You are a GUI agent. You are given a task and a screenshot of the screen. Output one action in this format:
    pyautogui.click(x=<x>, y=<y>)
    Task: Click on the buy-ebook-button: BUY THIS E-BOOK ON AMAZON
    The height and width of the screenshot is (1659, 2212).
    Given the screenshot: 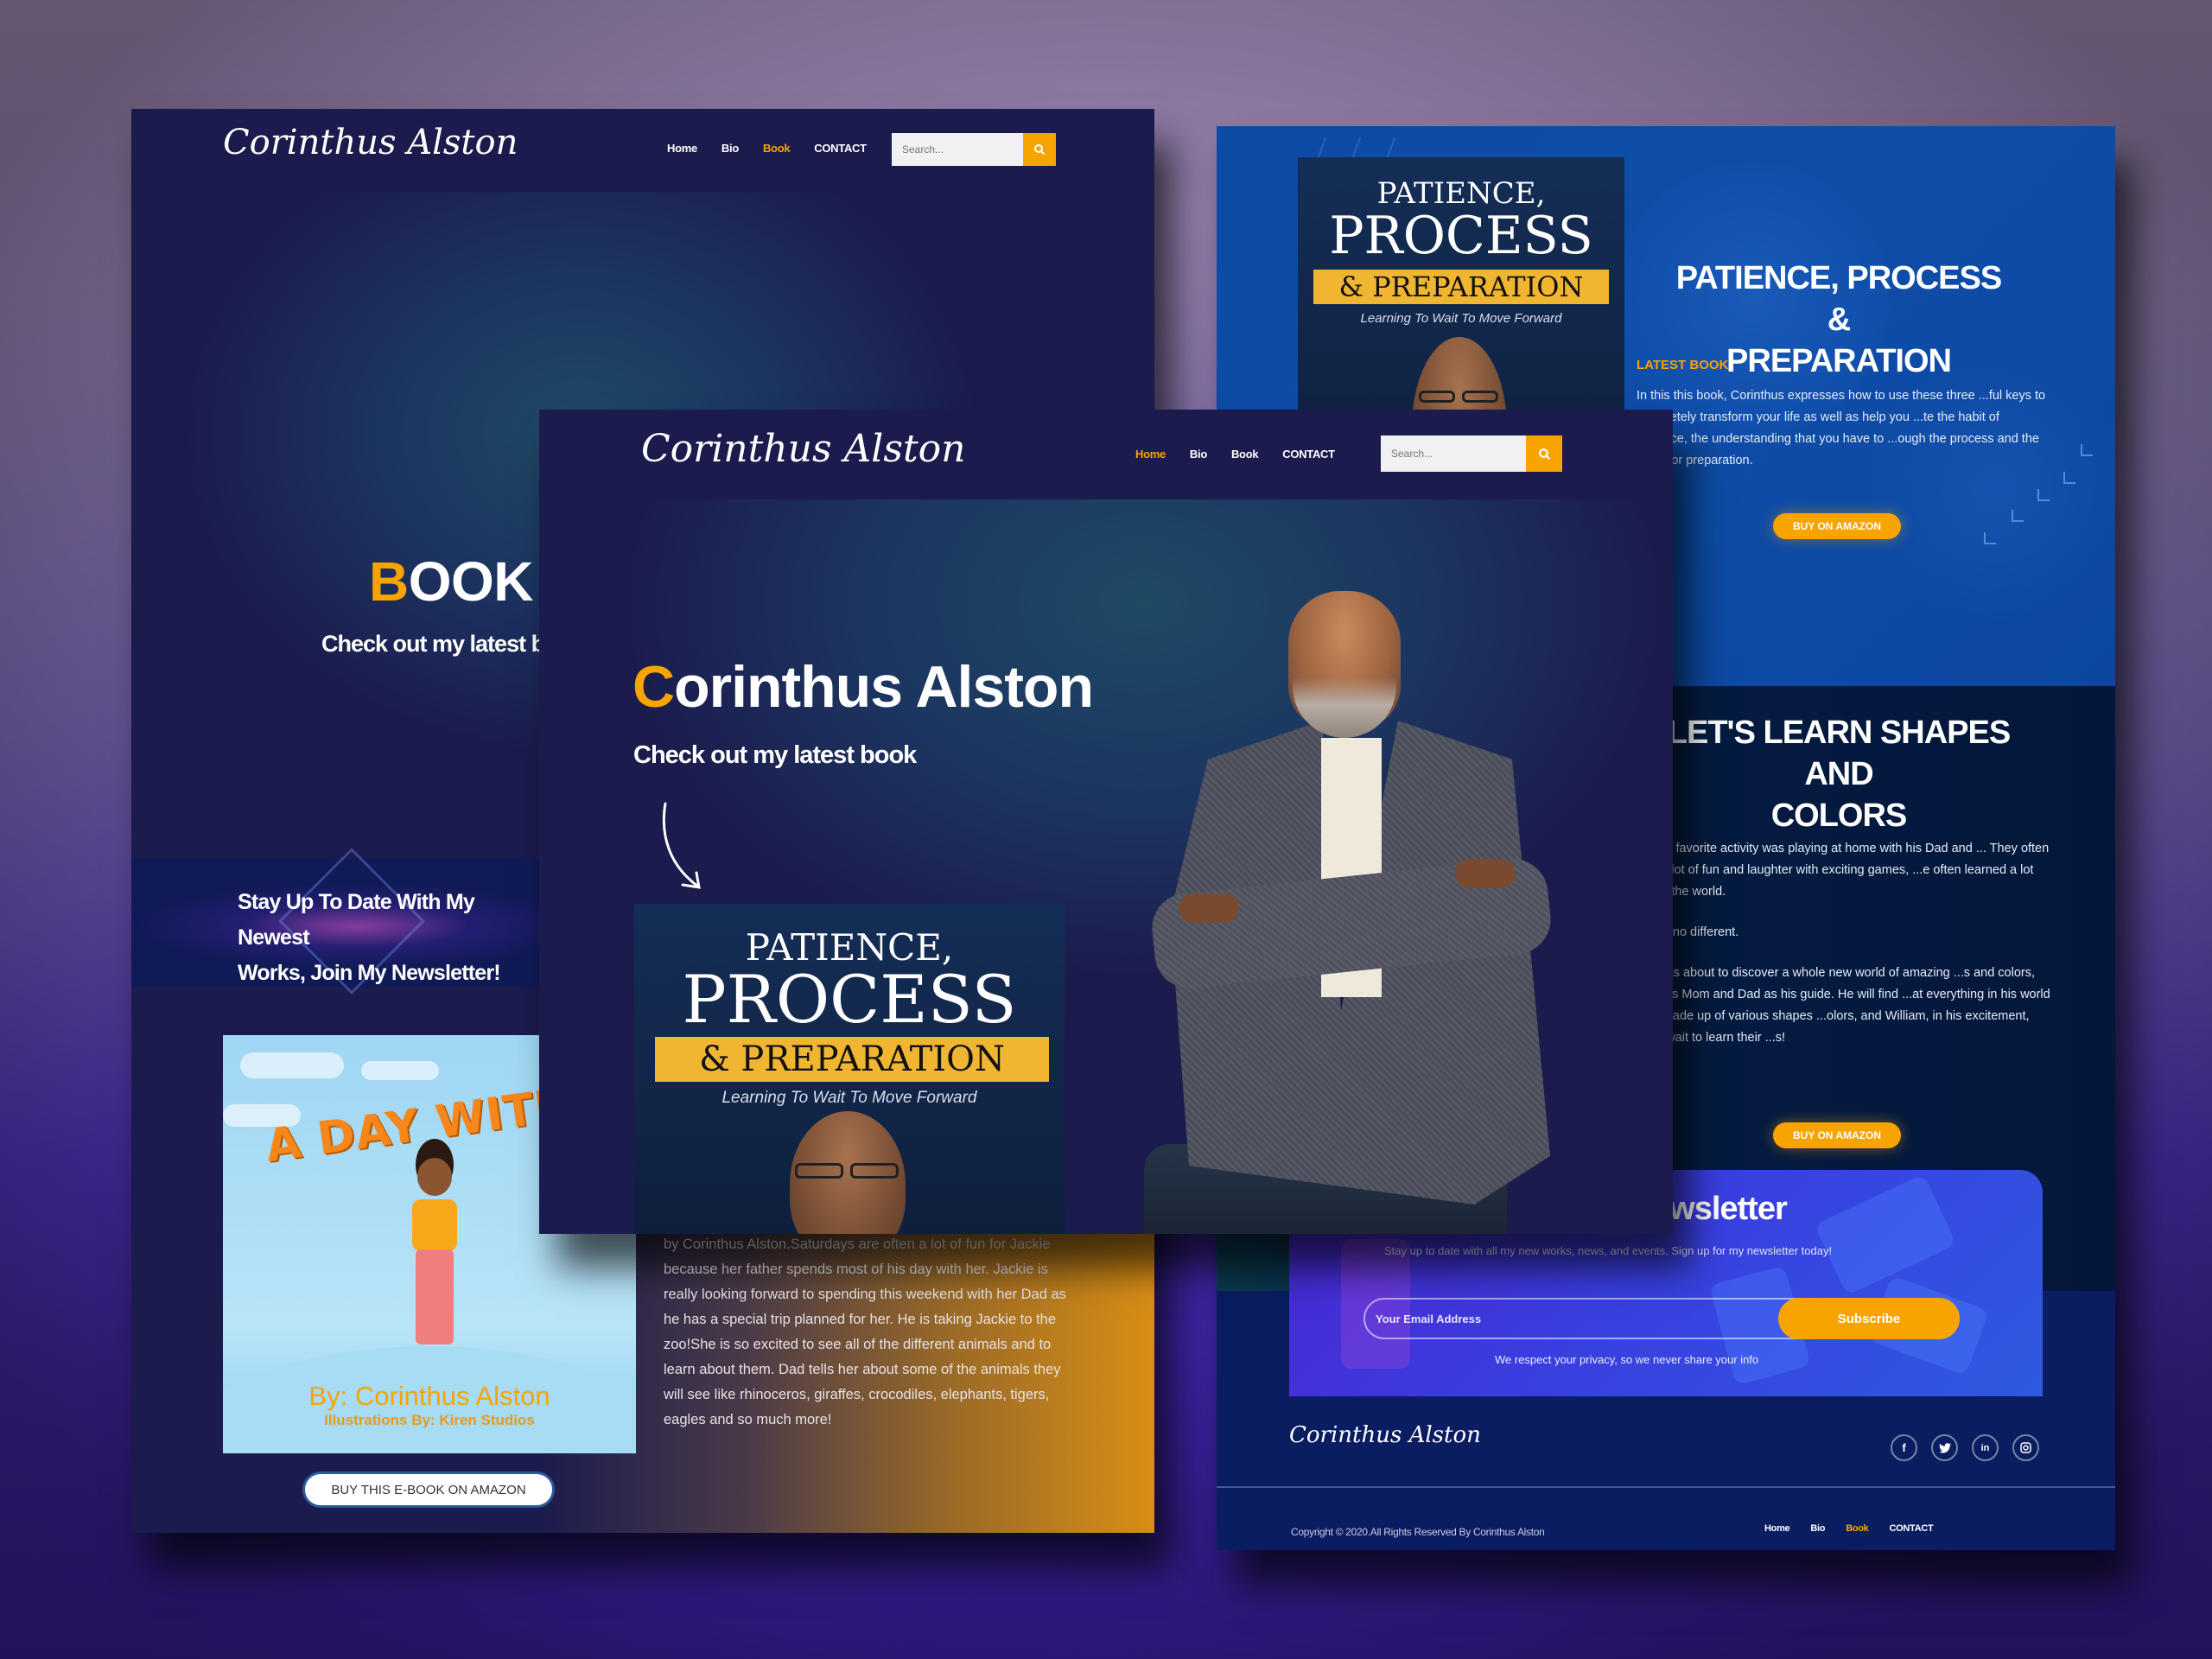 What is the action you would take?
    pyautogui.click(x=428, y=1489)
    